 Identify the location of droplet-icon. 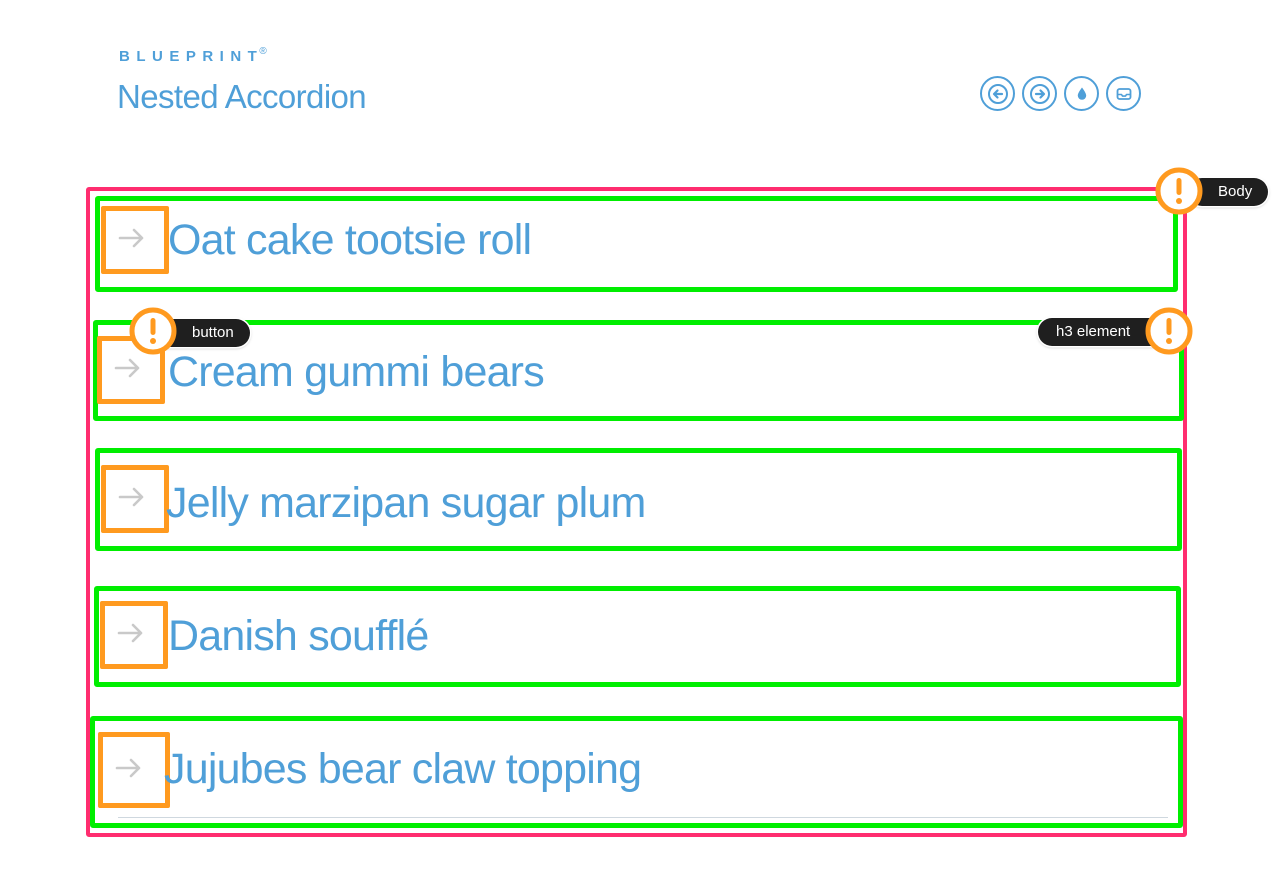
(1081, 93).